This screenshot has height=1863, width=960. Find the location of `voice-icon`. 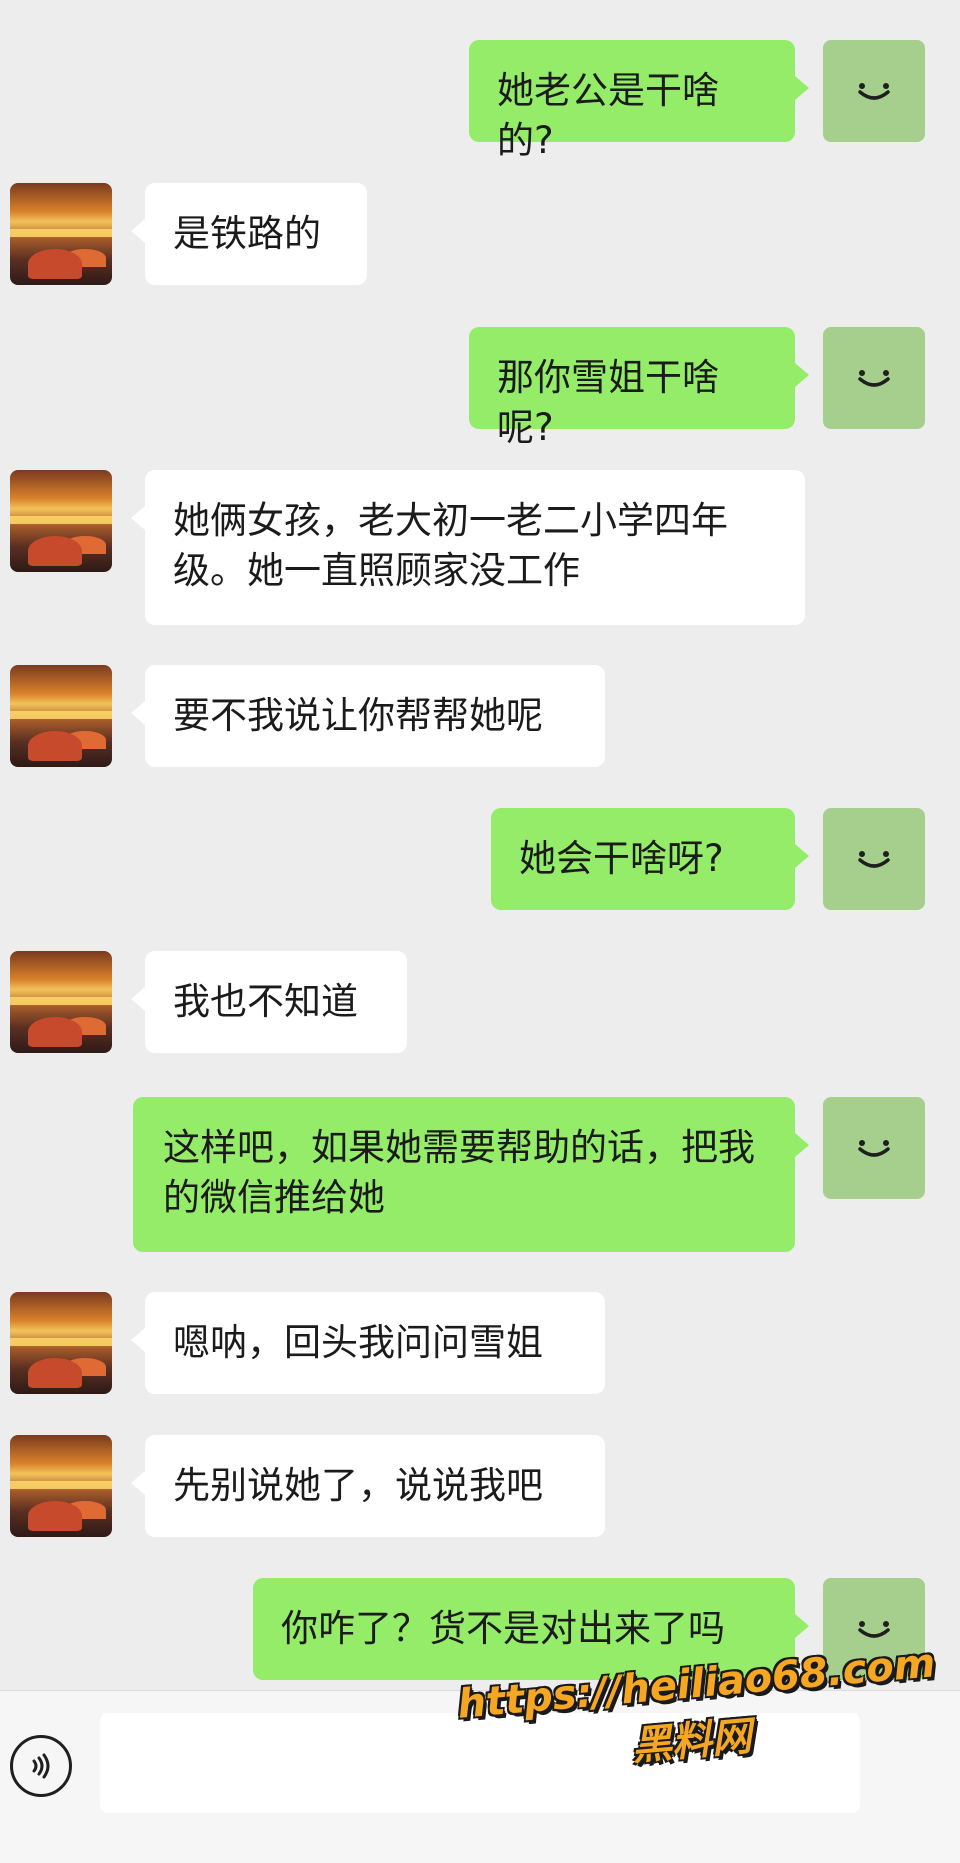

voice-icon is located at coordinates (41, 1766).